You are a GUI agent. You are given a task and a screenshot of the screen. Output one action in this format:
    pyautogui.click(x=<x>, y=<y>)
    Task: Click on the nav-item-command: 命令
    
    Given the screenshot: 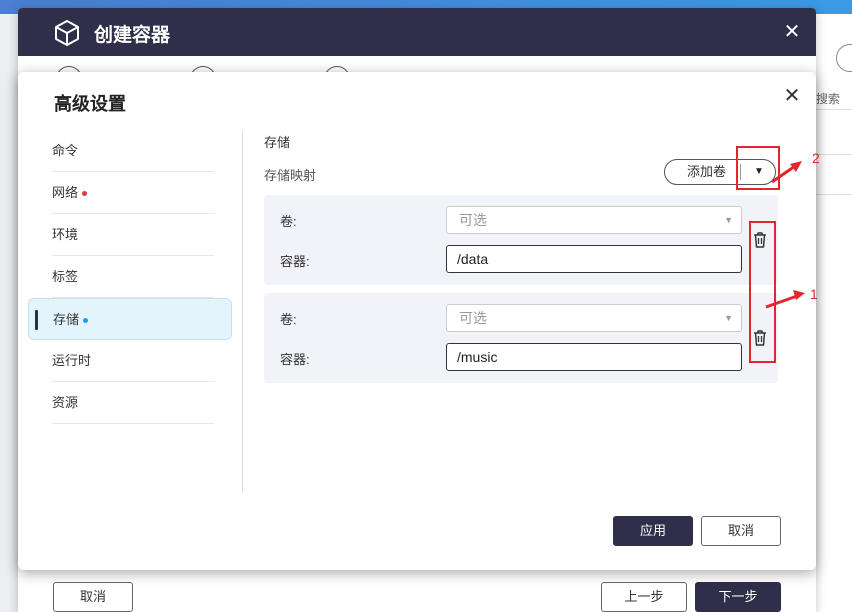 What is the action you would take?
    pyautogui.click(x=133, y=151)
    